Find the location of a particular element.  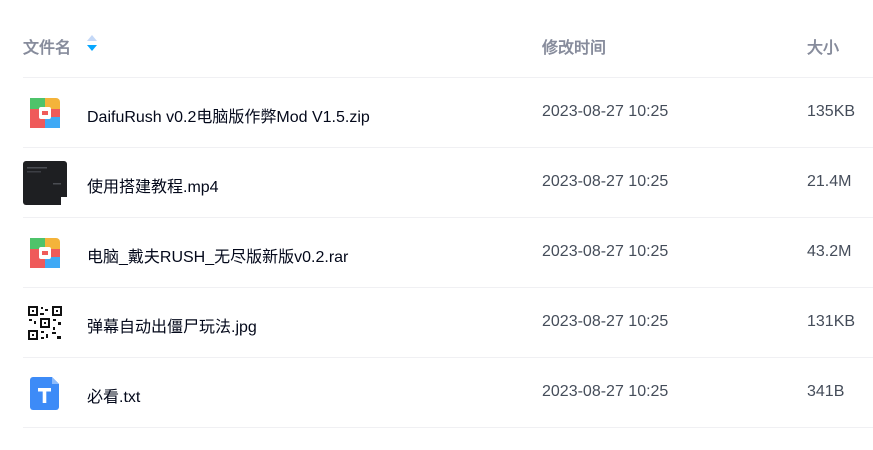

file-name: 使用搭建教程.mp4 is located at coordinates (153, 185).